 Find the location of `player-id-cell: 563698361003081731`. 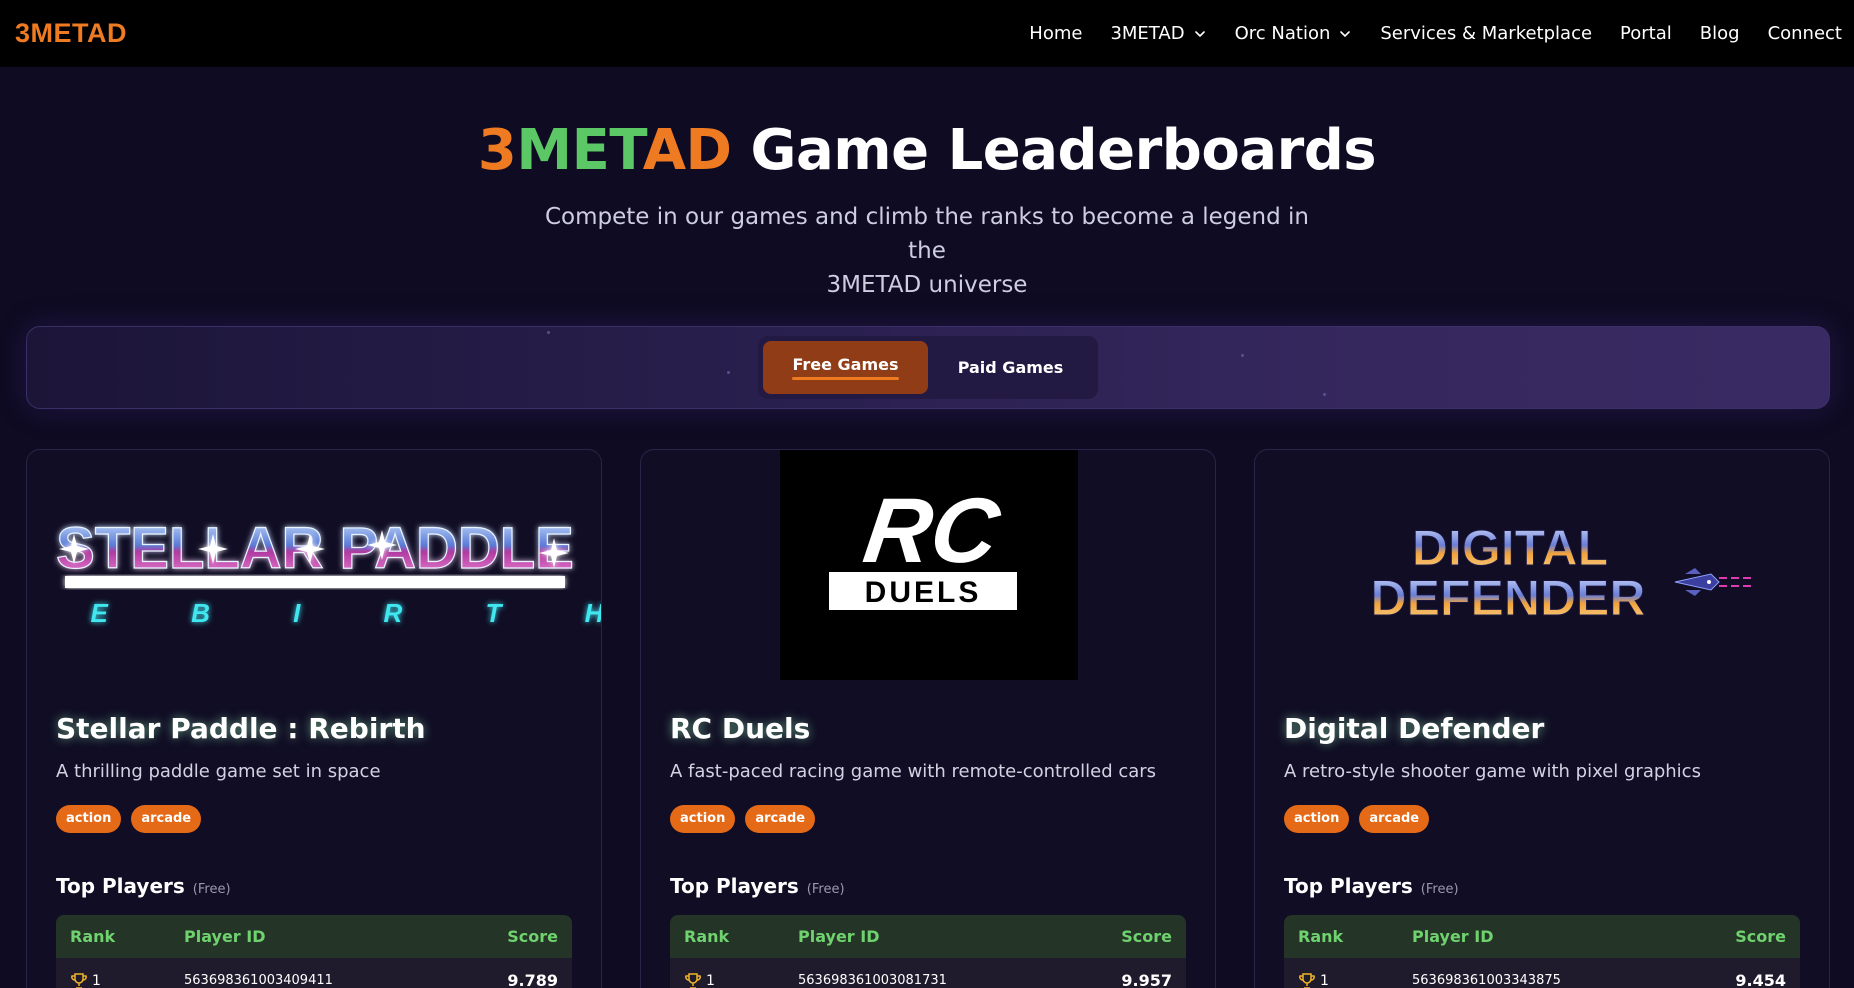

player-id-cell: 563698361003081731 is located at coordinates (872, 980).